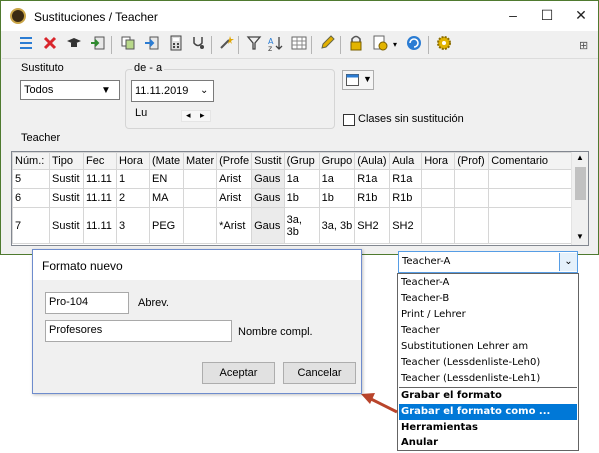 The width and height of the screenshot is (599, 453). I want to click on column-header: (Grup, so click(301, 161).